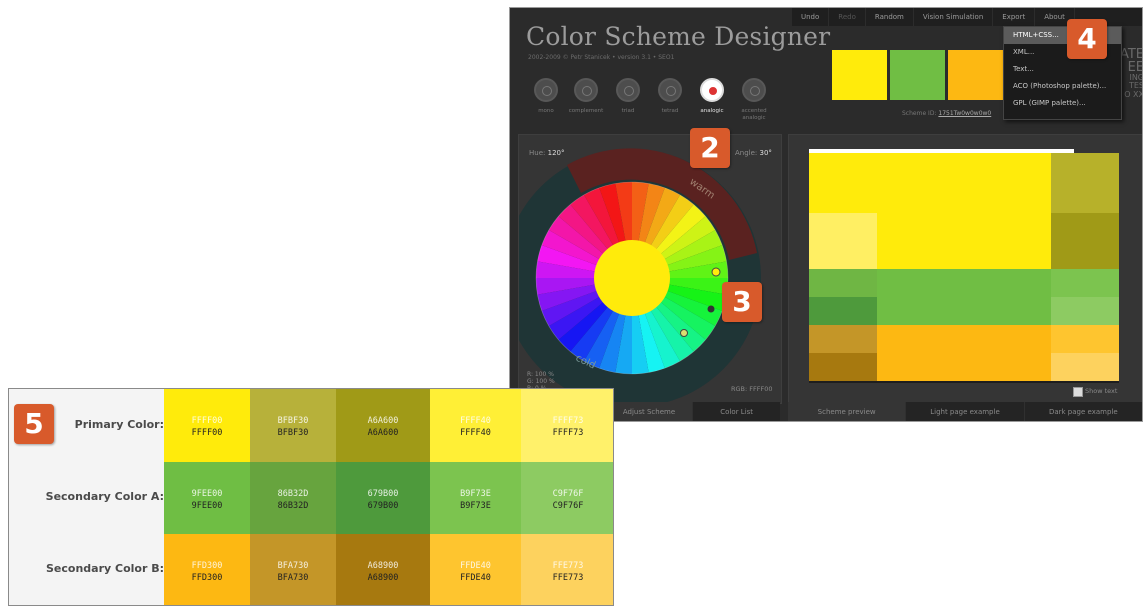 This screenshot has width=1144, height=609. What do you see at coordinates (475, 506) in the screenshot?
I see `hex-label-dark: B9F73E` at bounding box center [475, 506].